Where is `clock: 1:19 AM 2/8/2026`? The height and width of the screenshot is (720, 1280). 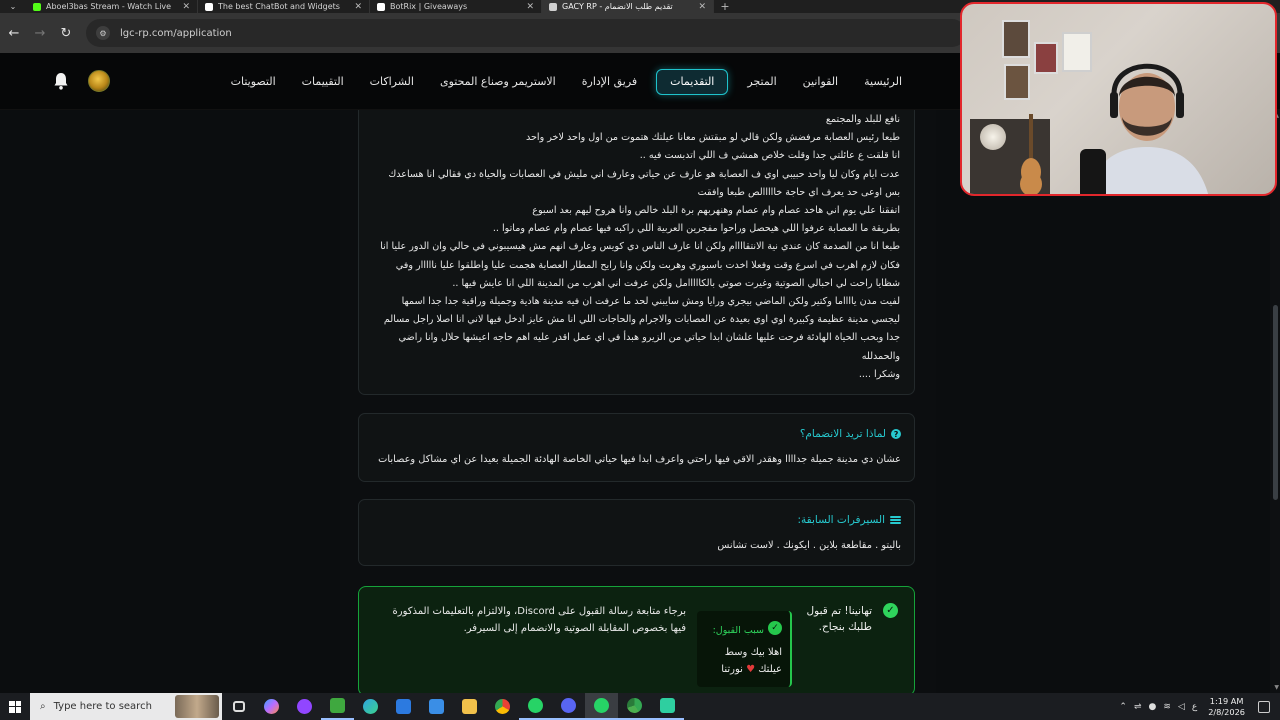 clock: 1:19 AM 2/8/2026 is located at coordinates (1226, 707).